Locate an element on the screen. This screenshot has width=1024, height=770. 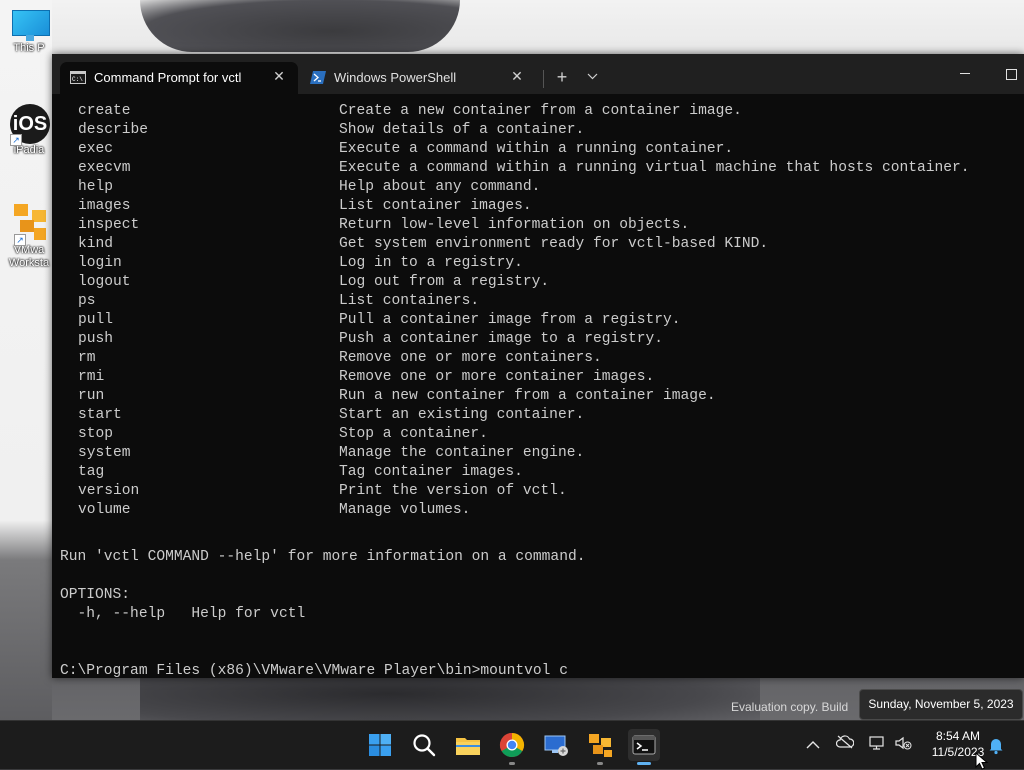
show-hidden-icons-button is located at coordinates (813, 745).